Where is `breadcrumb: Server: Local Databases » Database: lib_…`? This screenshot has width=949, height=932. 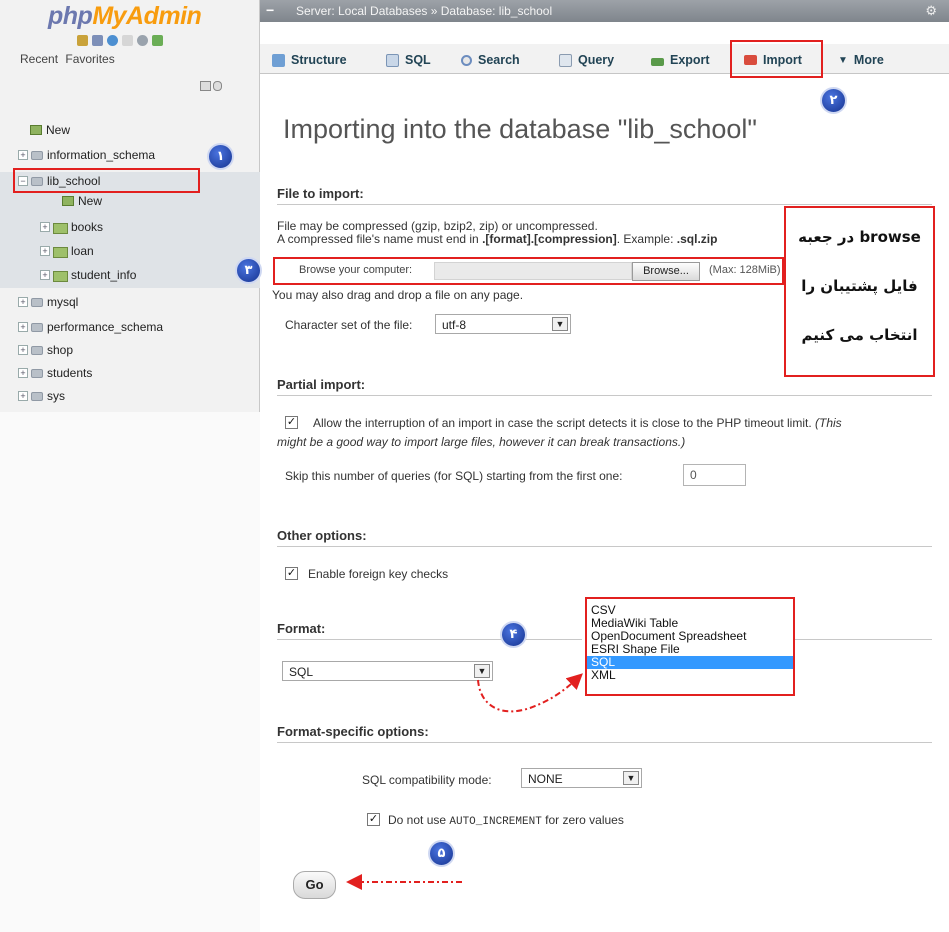 breadcrumb: Server: Local Databases » Database: lib_… is located at coordinates (424, 11).